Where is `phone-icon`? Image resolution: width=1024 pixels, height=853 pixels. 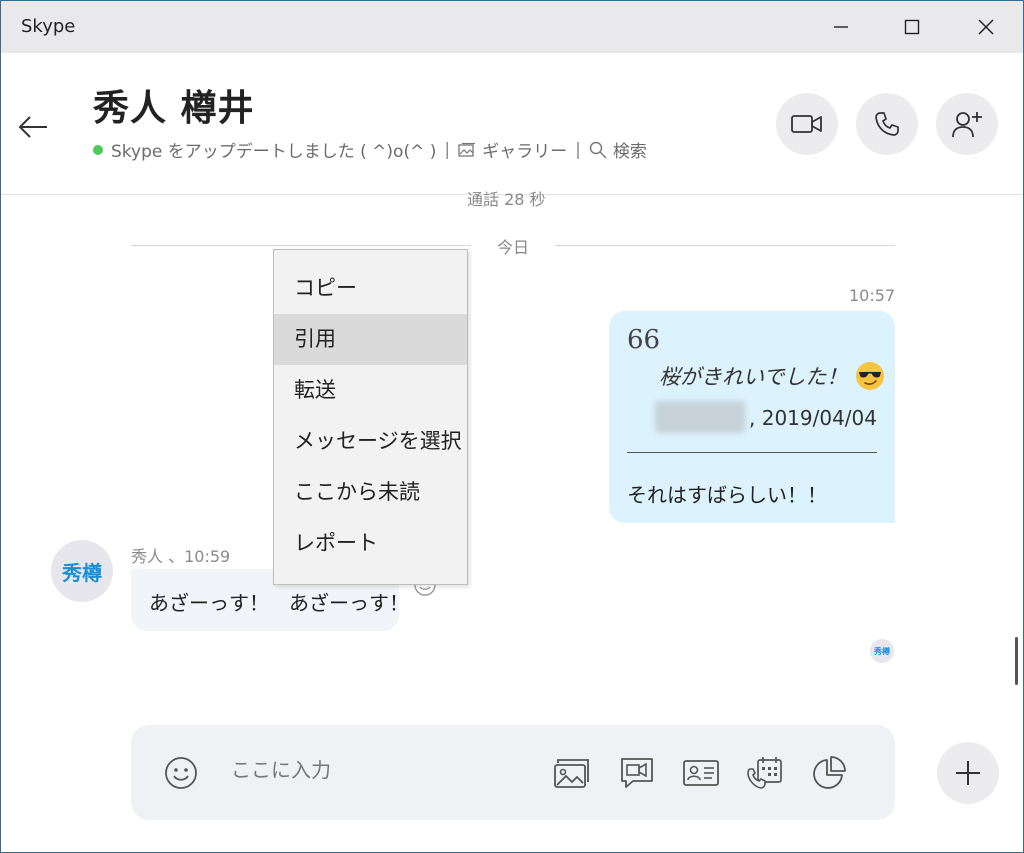 phone-icon is located at coordinates (887, 124).